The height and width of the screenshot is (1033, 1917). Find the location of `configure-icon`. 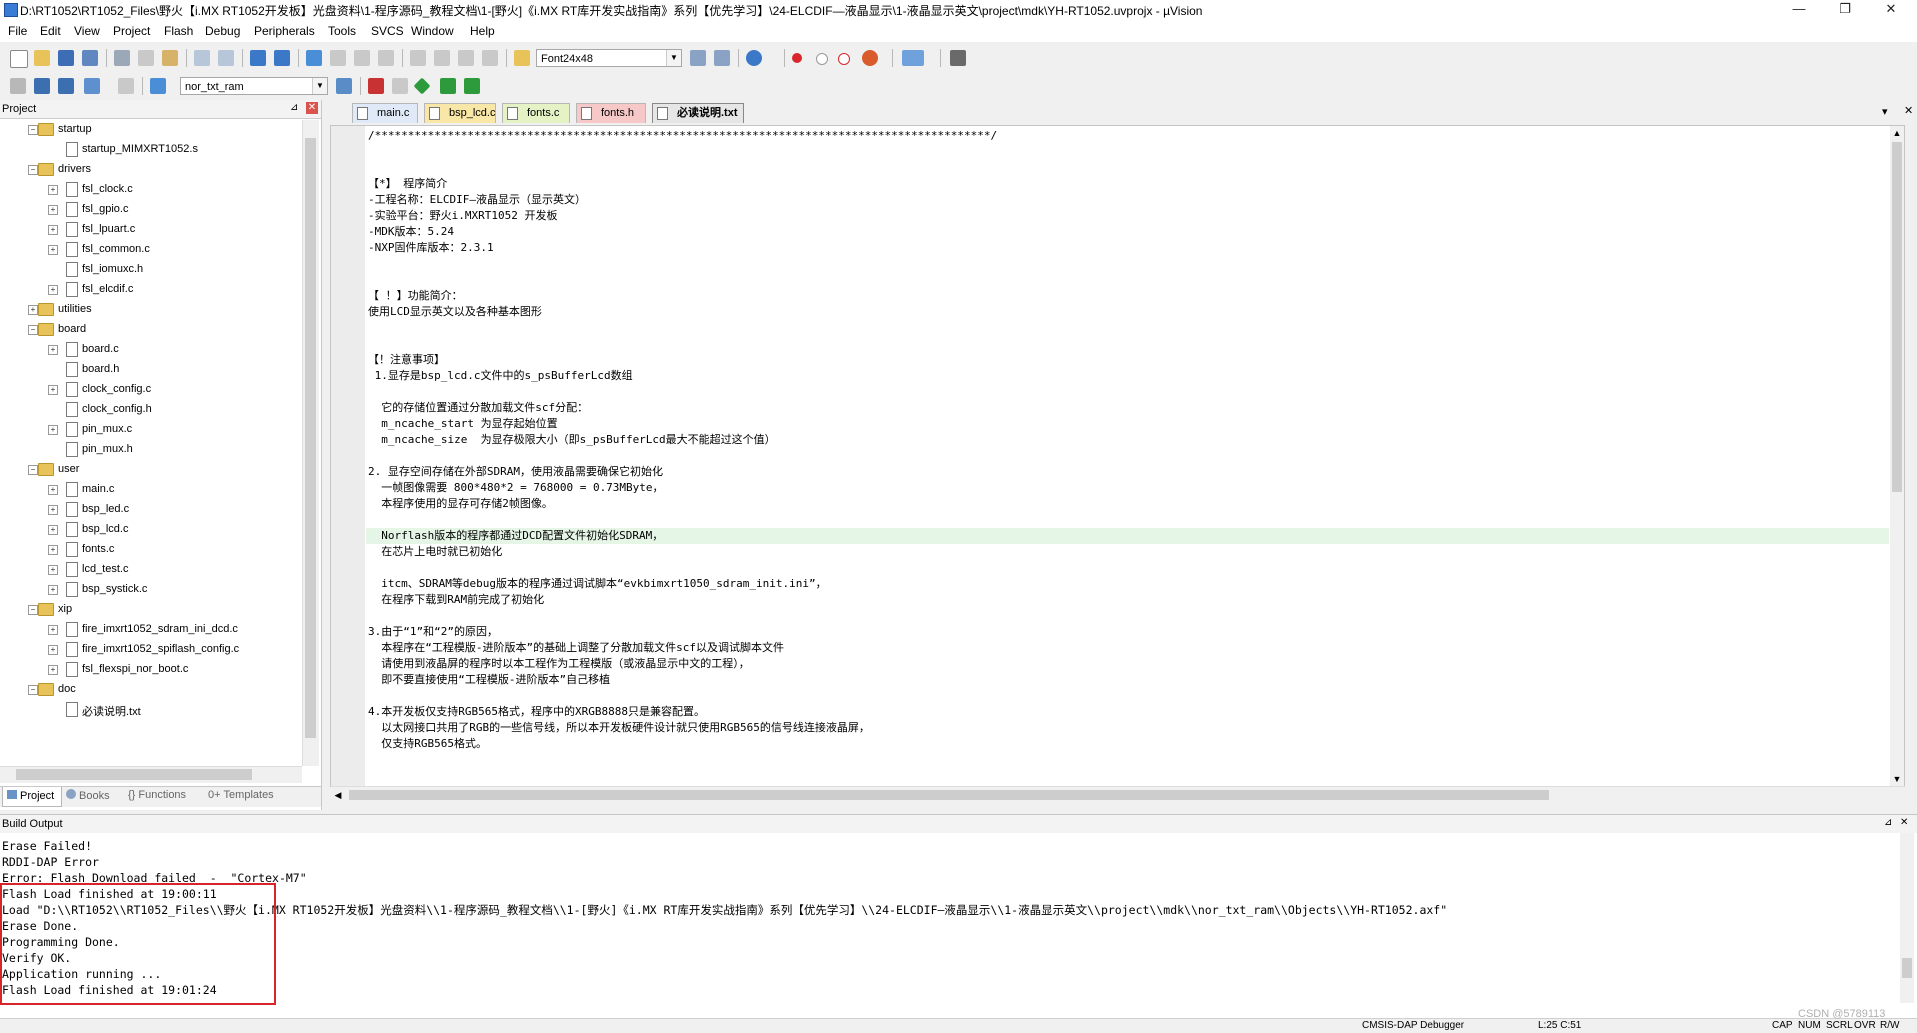

configure-icon is located at coordinates (958, 58).